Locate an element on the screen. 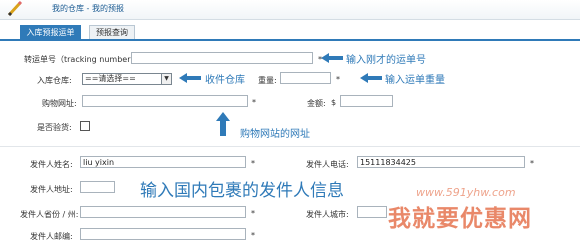 Image resolution: width=580 pixels, height=242 pixels. weight-label: 重量: is located at coordinates (267, 80).